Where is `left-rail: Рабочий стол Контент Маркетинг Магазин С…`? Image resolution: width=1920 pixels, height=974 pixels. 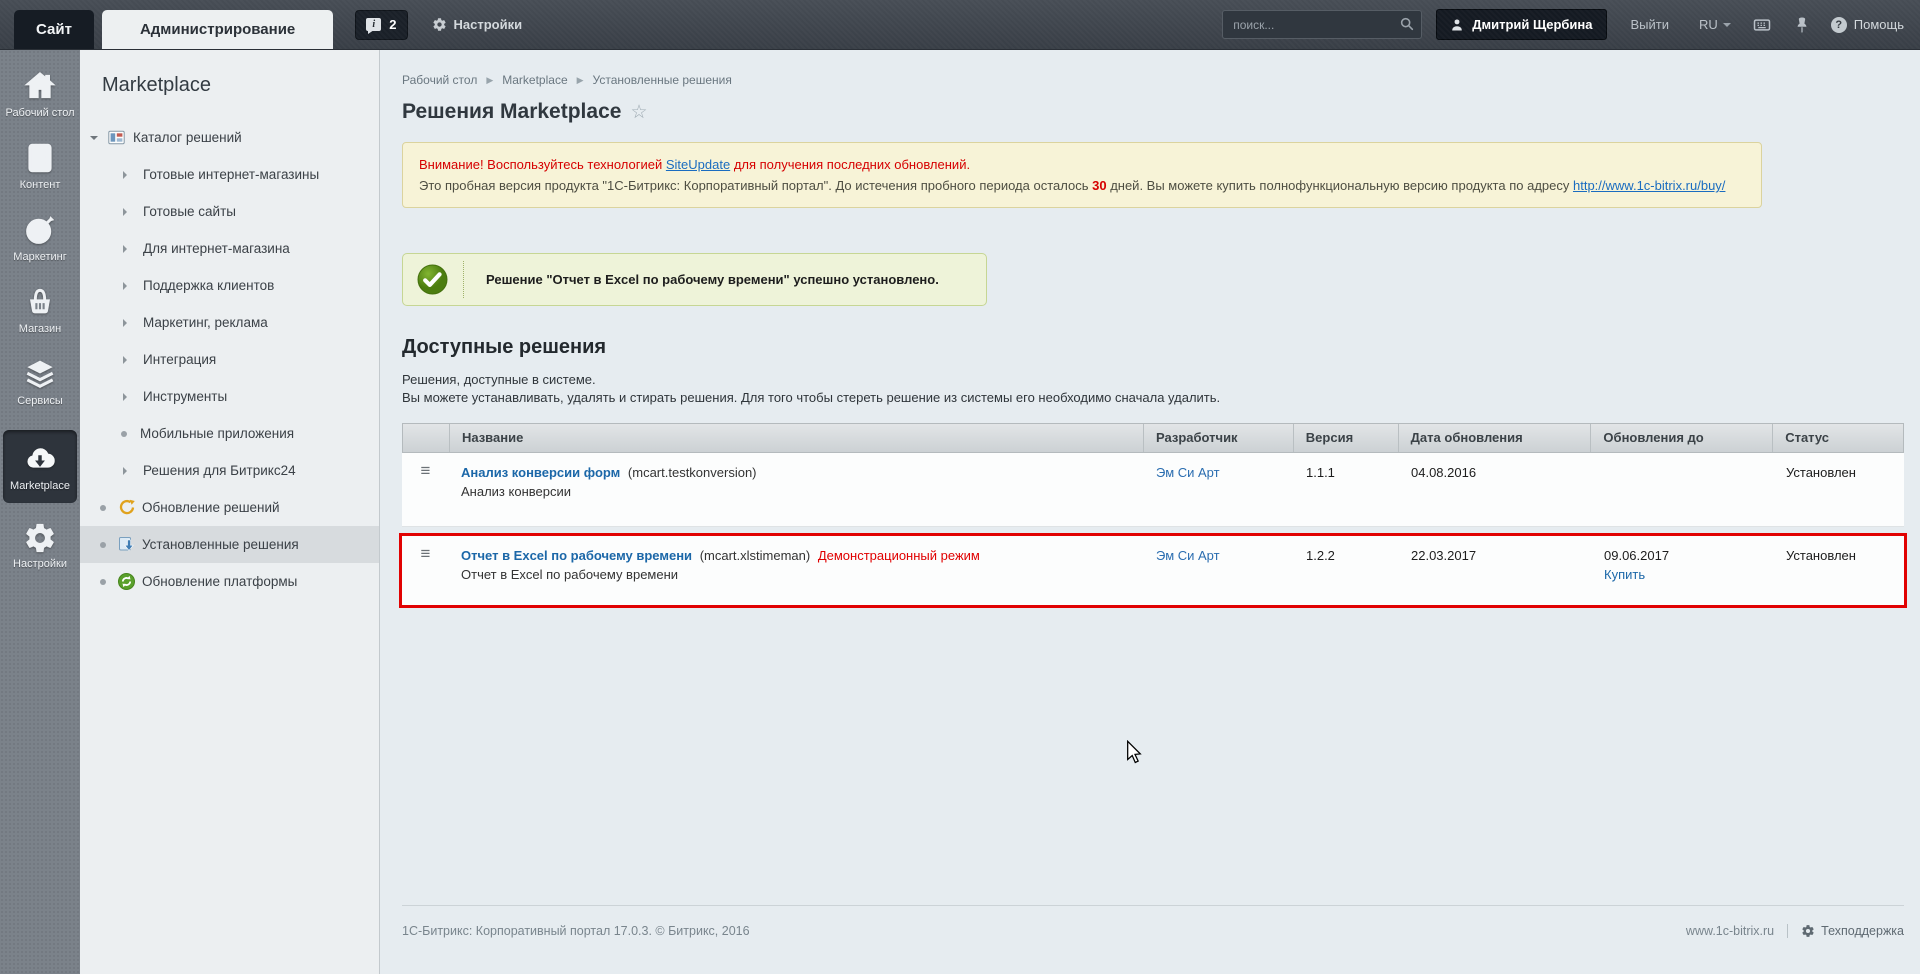 left-rail: Рабочий стол Контент Маркетинг Магазин С… is located at coordinates (40, 512).